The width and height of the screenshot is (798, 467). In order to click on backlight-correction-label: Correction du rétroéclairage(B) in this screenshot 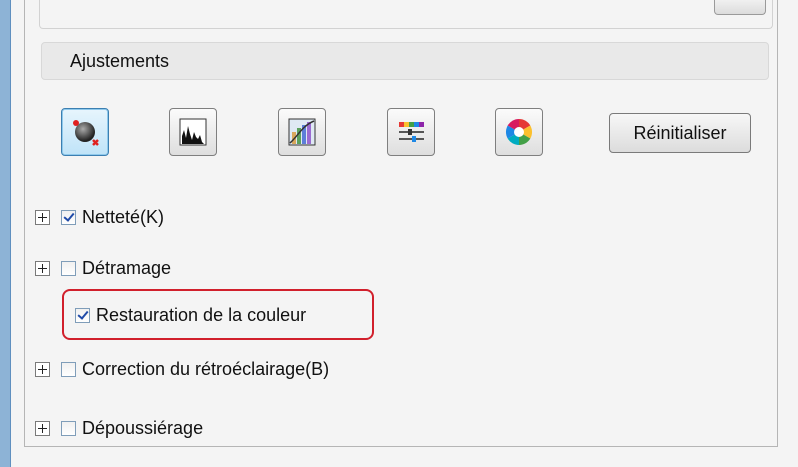, I will do `click(206, 368)`.